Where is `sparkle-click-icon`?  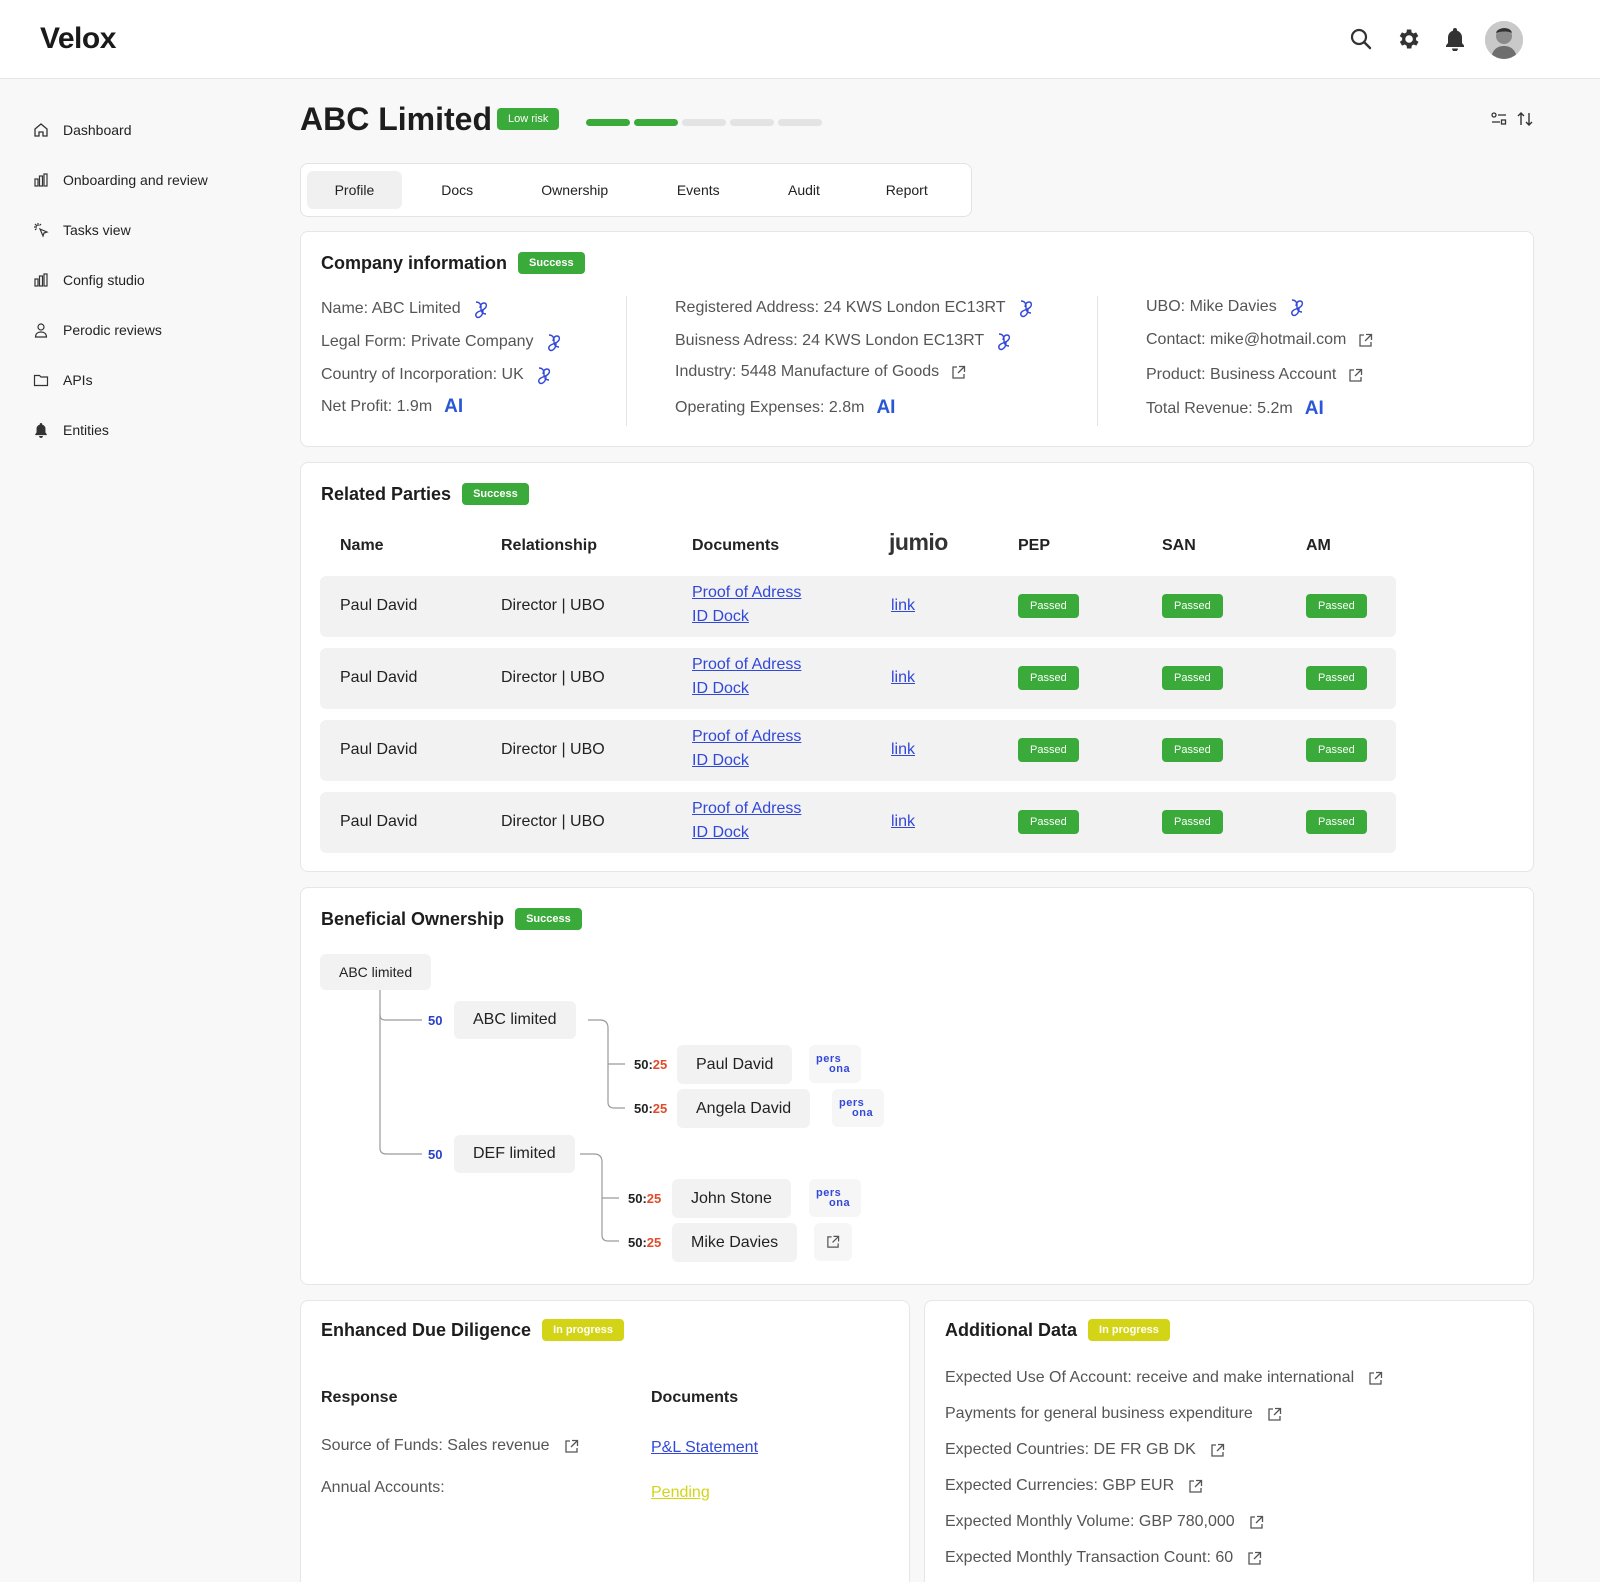
sparkle-click-icon is located at coordinates (41, 230).